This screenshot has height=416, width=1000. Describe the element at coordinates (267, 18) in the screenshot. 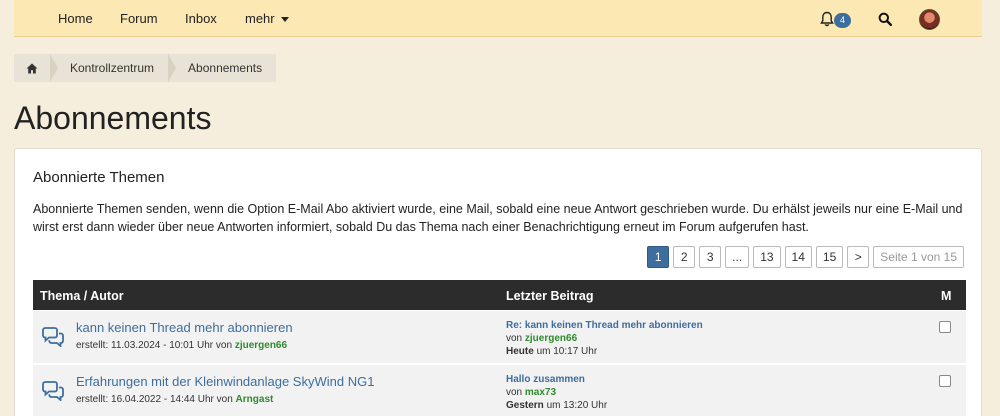

I see `nav-more-dropdown: mehr` at that location.